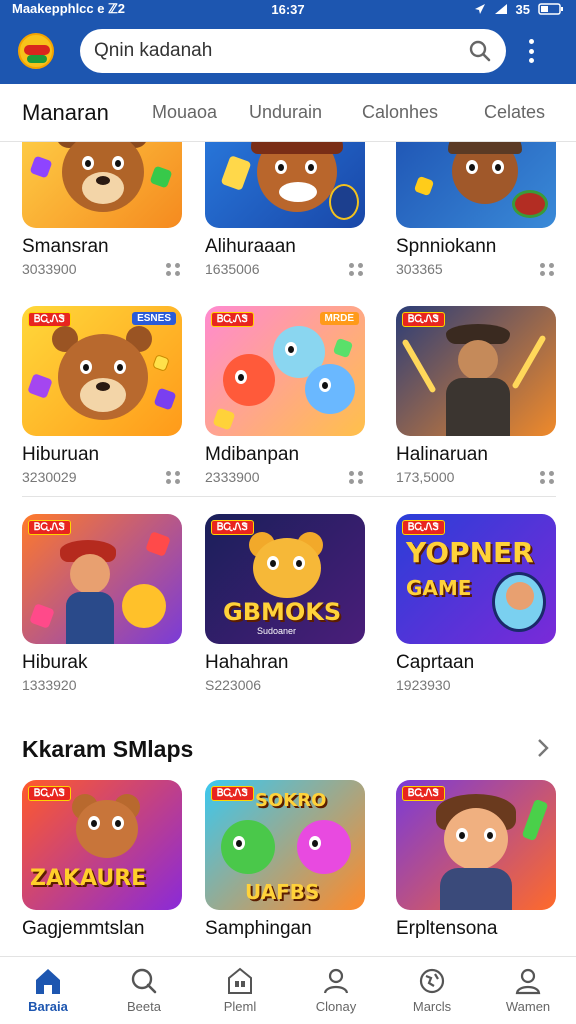  Describe the element at coordinates (336, 1006) in the screenshot. I see `nav-person-label: Clonay` at that location.